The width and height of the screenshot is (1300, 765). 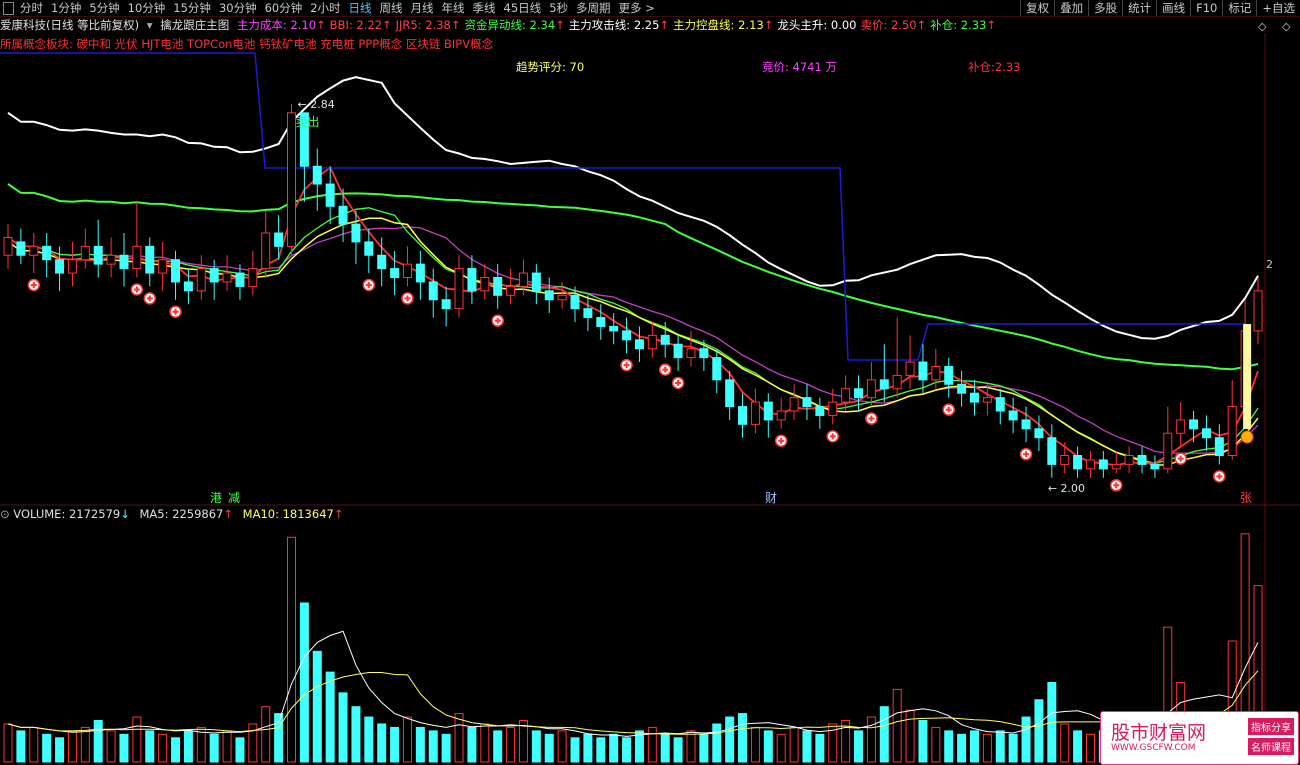 What do you see at coordinates (1066, 488) in the screenshot?
I see `low-price-label: ← 2.00` at bounding box center [1066, 488].